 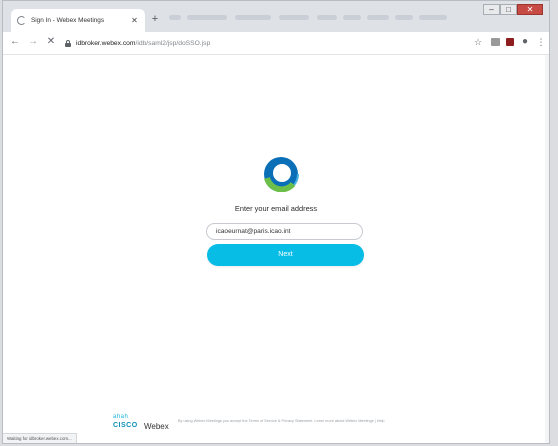 I want to click on cisco-wordmark: CISCO, so click(x=125, y=425).